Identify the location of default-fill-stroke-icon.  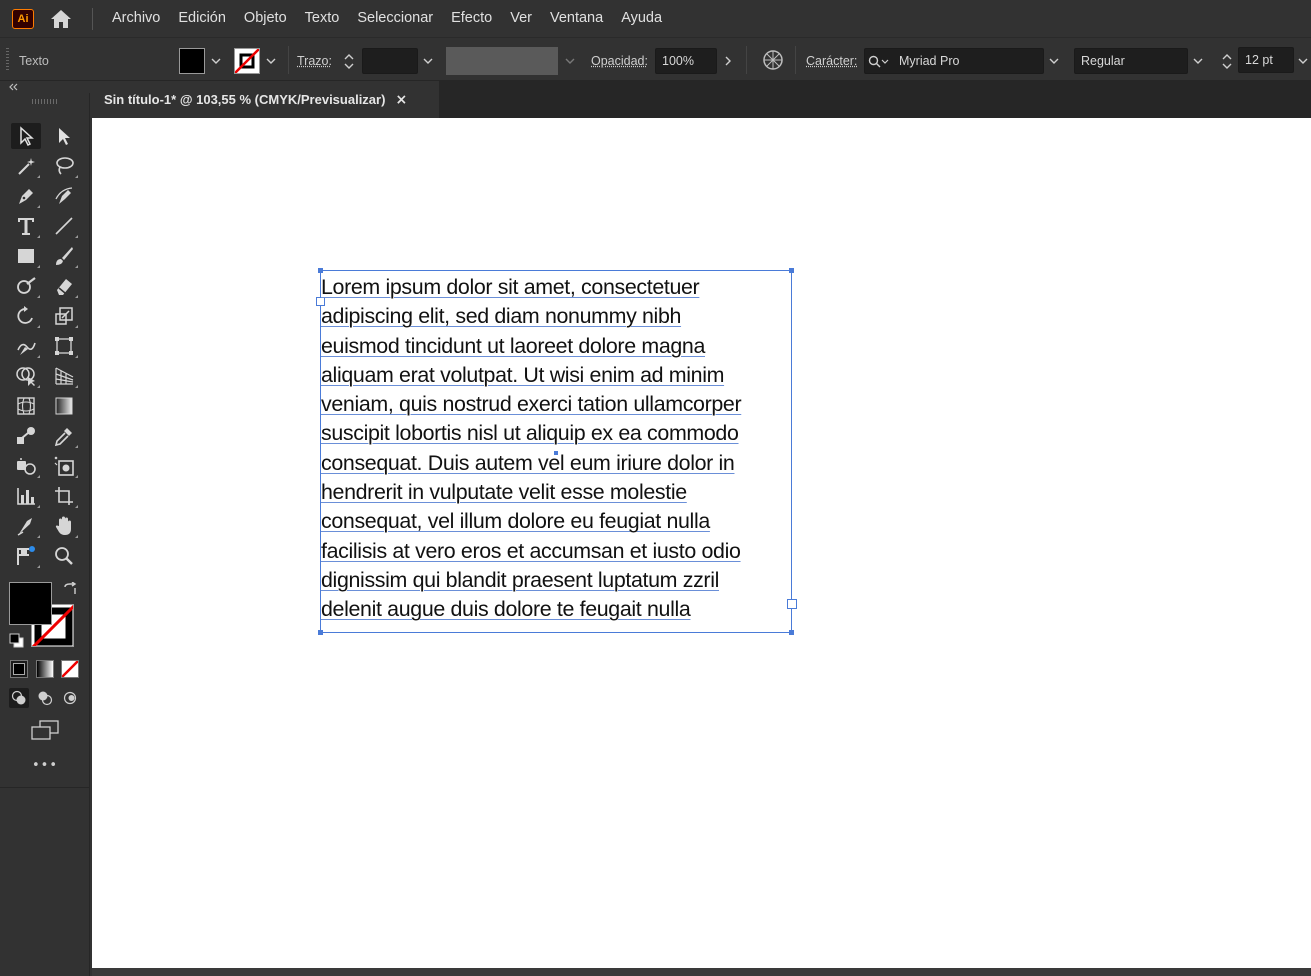
(17, 643).